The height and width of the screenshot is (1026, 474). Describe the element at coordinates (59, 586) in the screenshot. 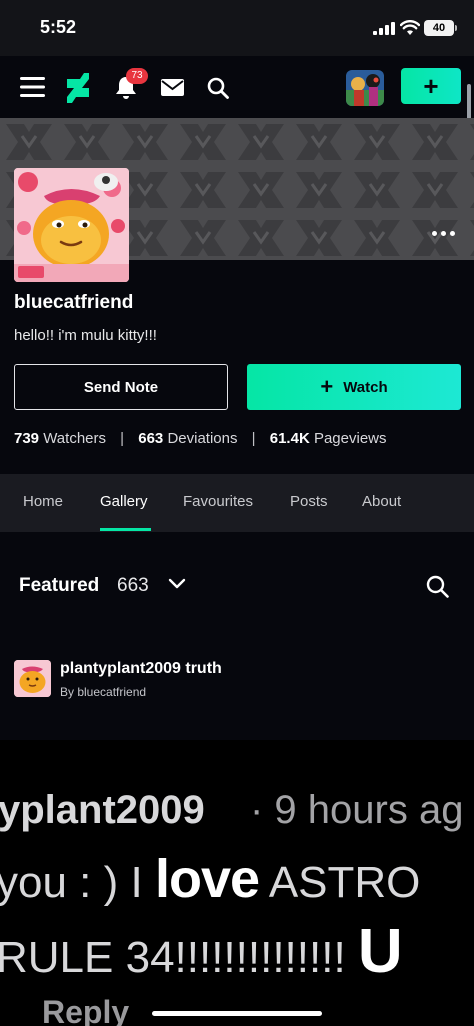

I see `gallery-folder-title: Featured` at that location.